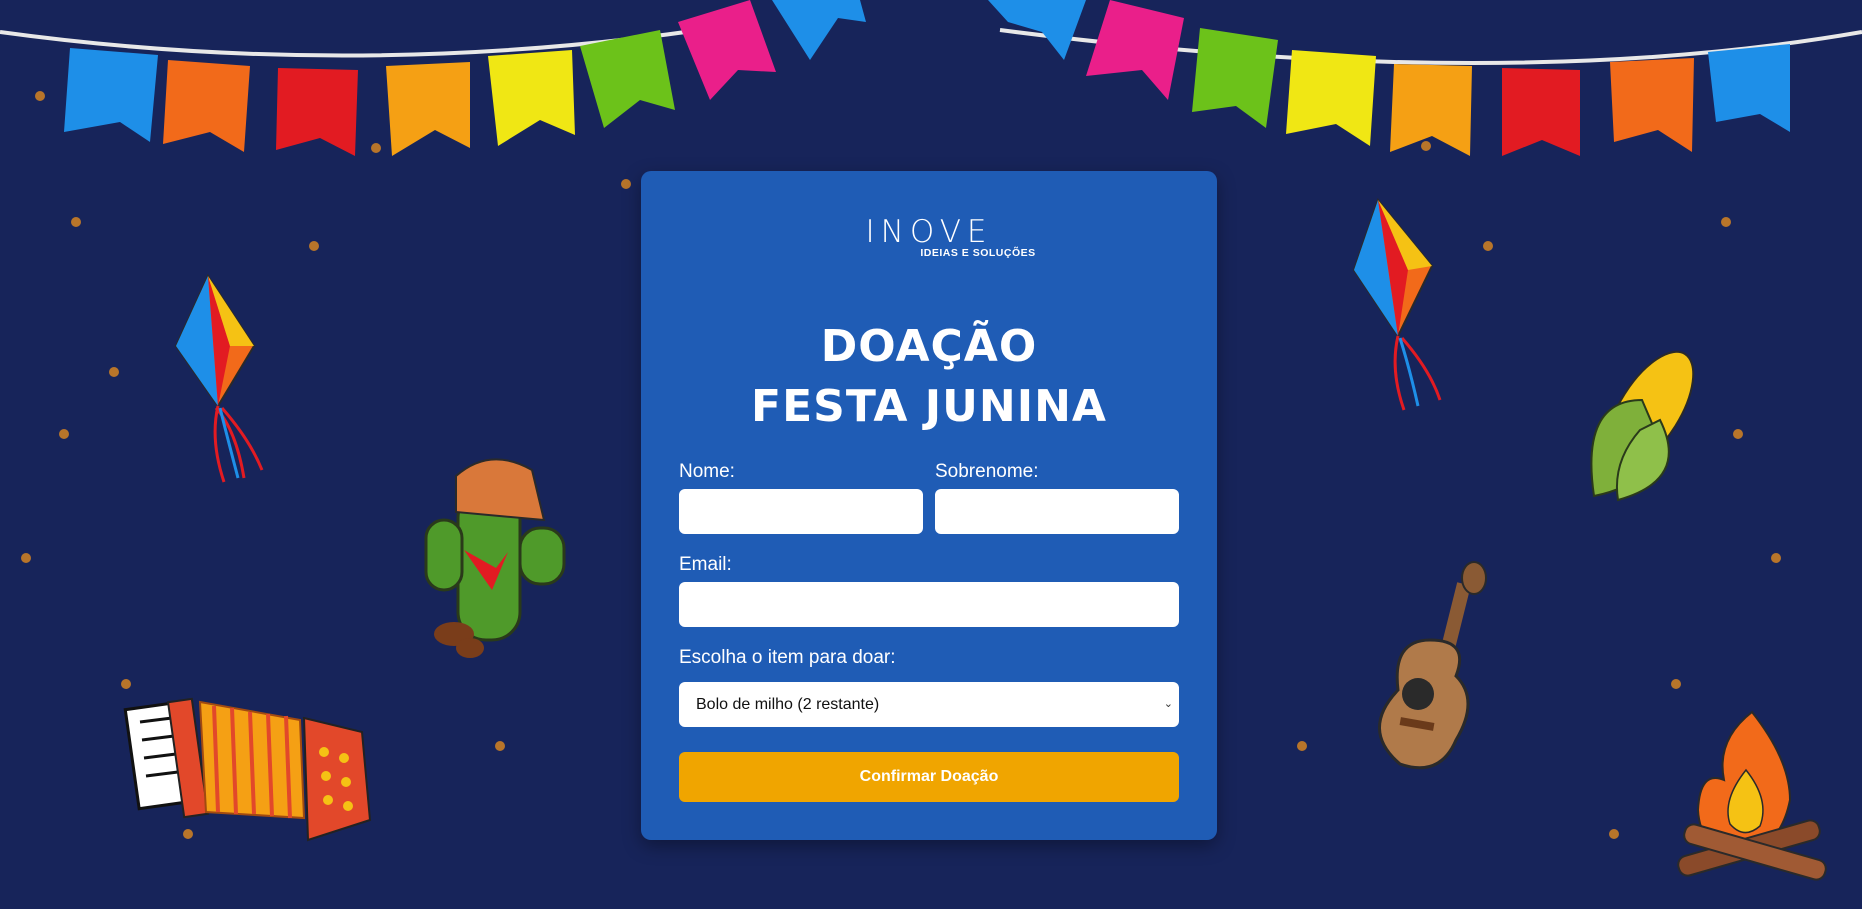  What do you see at coordinates (1057, 511) in the screenshot?
I see `last-name-input` at bounding box center [1057, 511].